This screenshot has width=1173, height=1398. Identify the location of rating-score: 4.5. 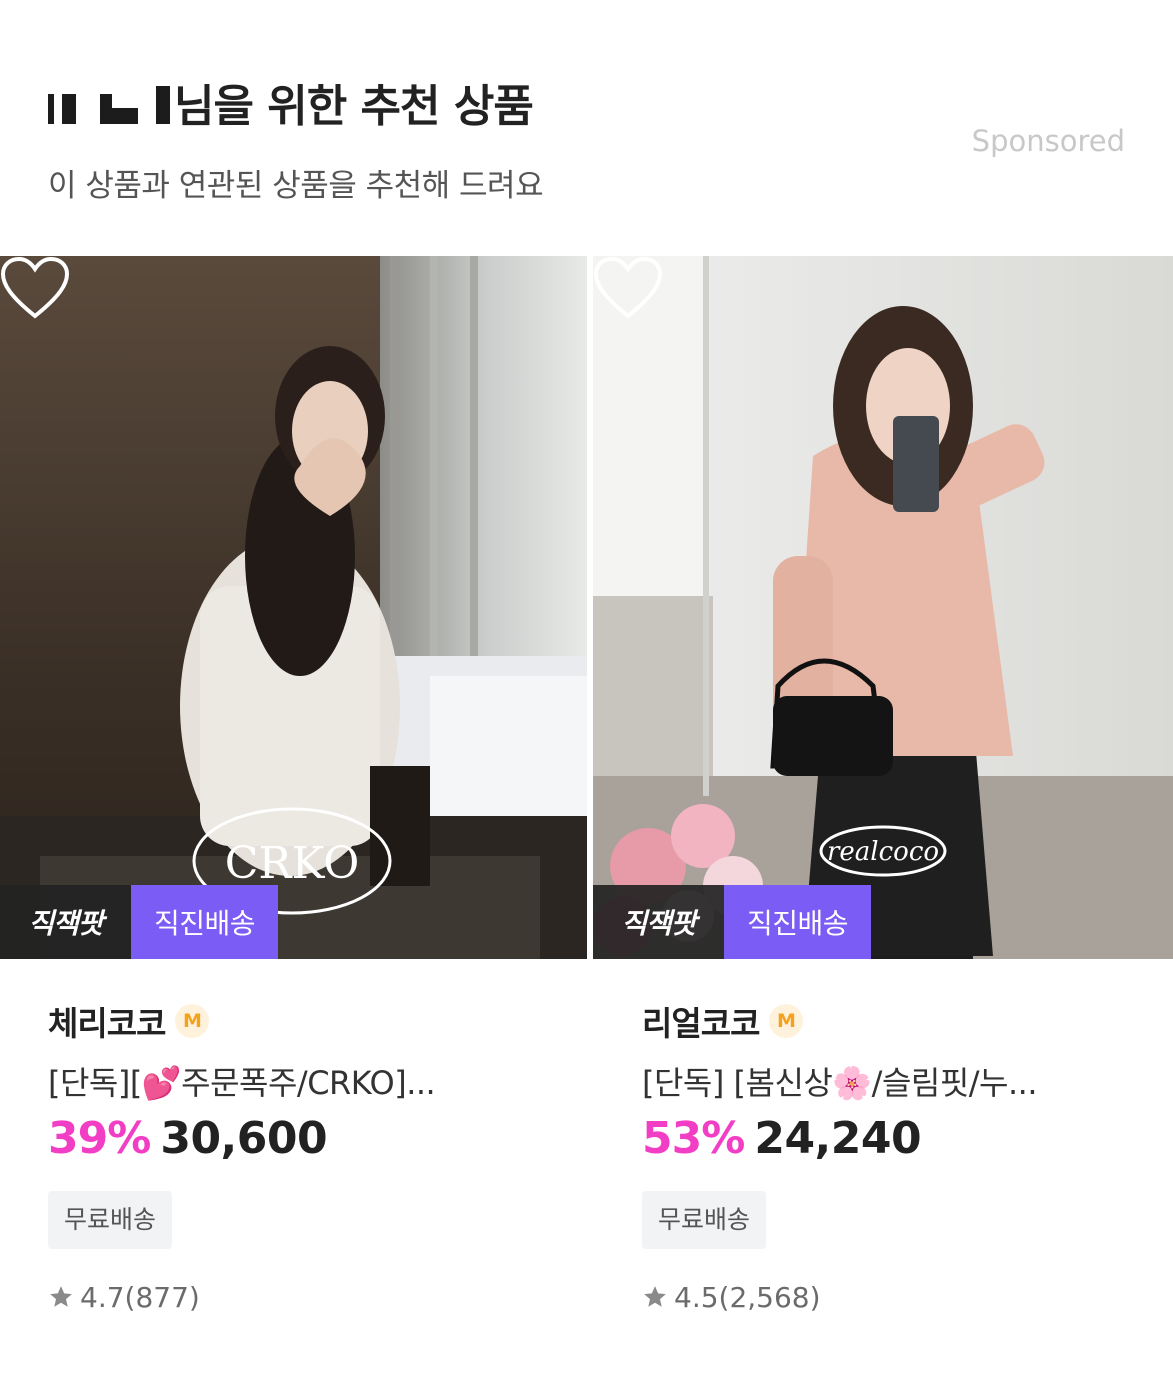
(696, 1297).